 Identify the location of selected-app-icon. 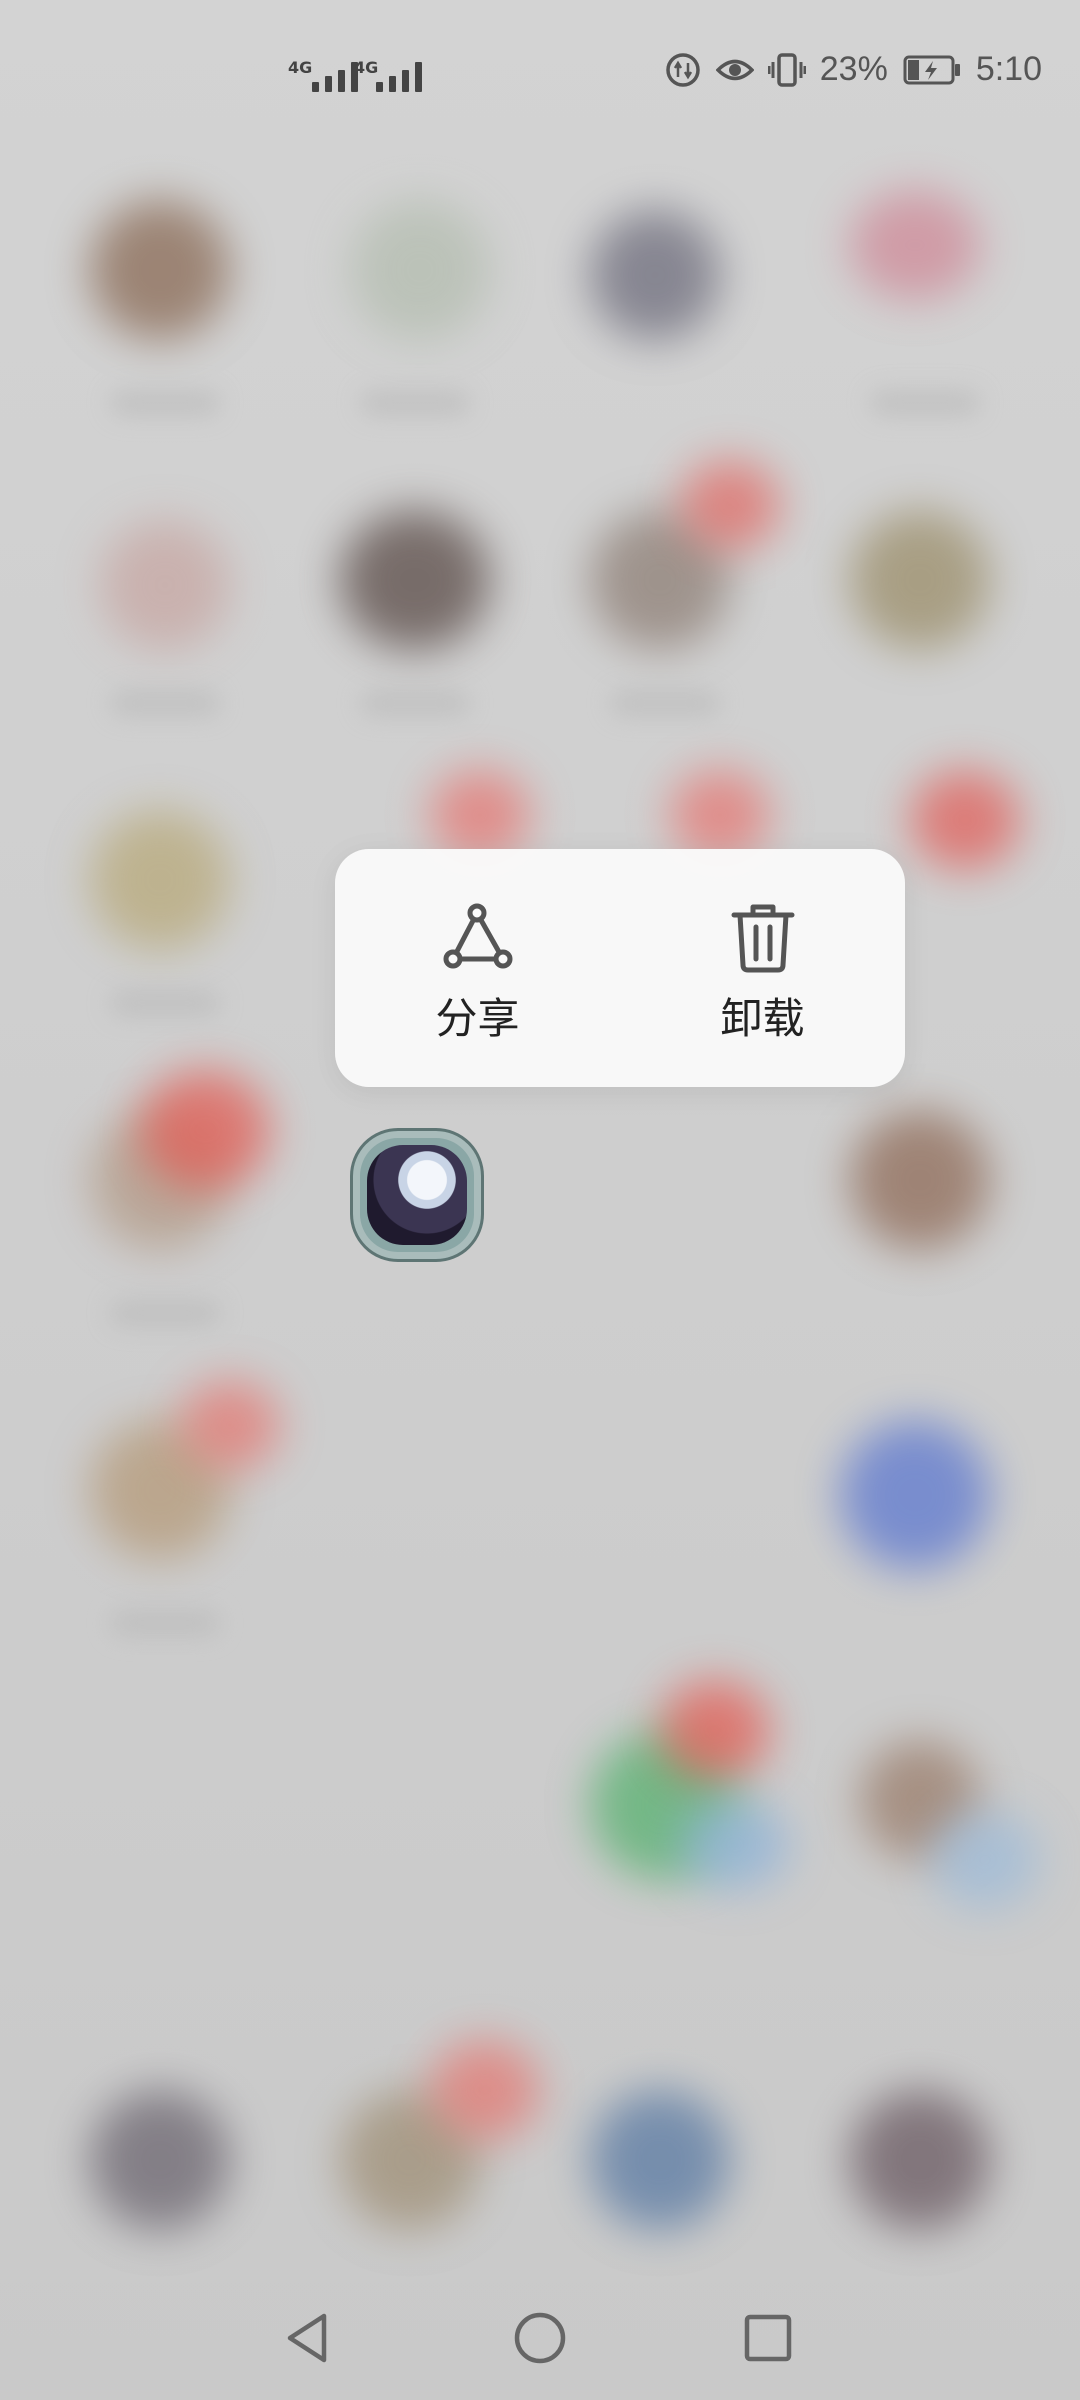
(417, 1195).